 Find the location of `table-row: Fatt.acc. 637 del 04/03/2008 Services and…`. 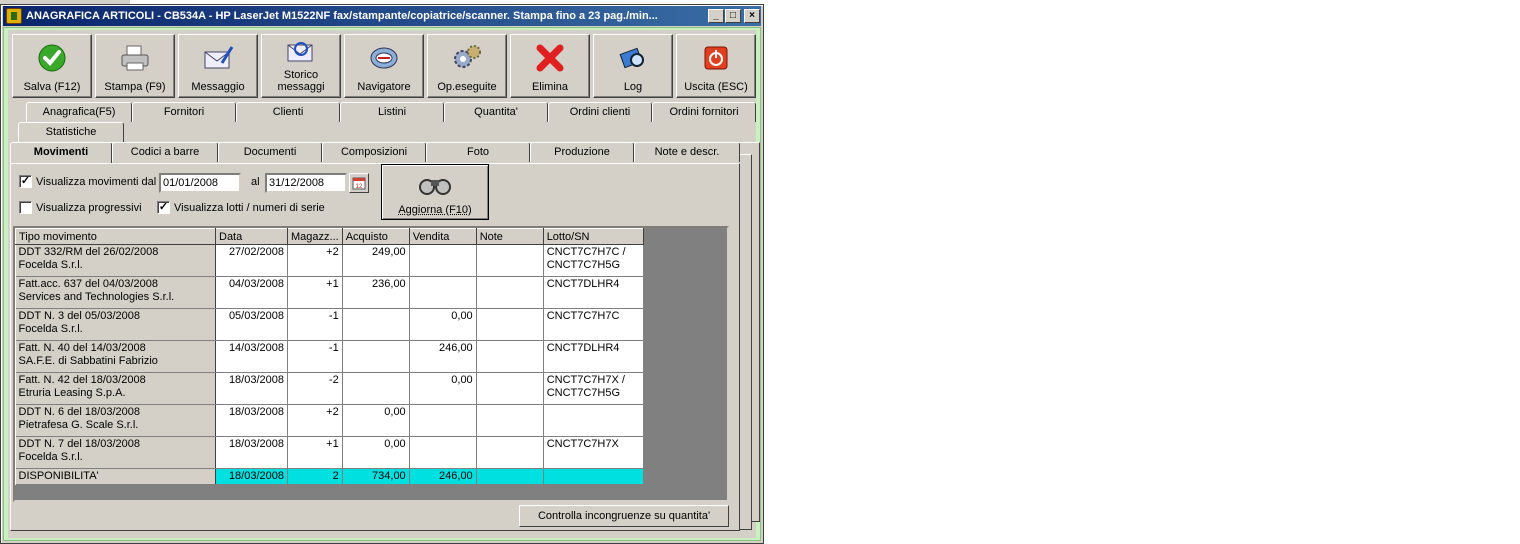

table-row: Fatt.acc. 637 del 04/03/2008 Services and… is located at coordinates (329, 292).